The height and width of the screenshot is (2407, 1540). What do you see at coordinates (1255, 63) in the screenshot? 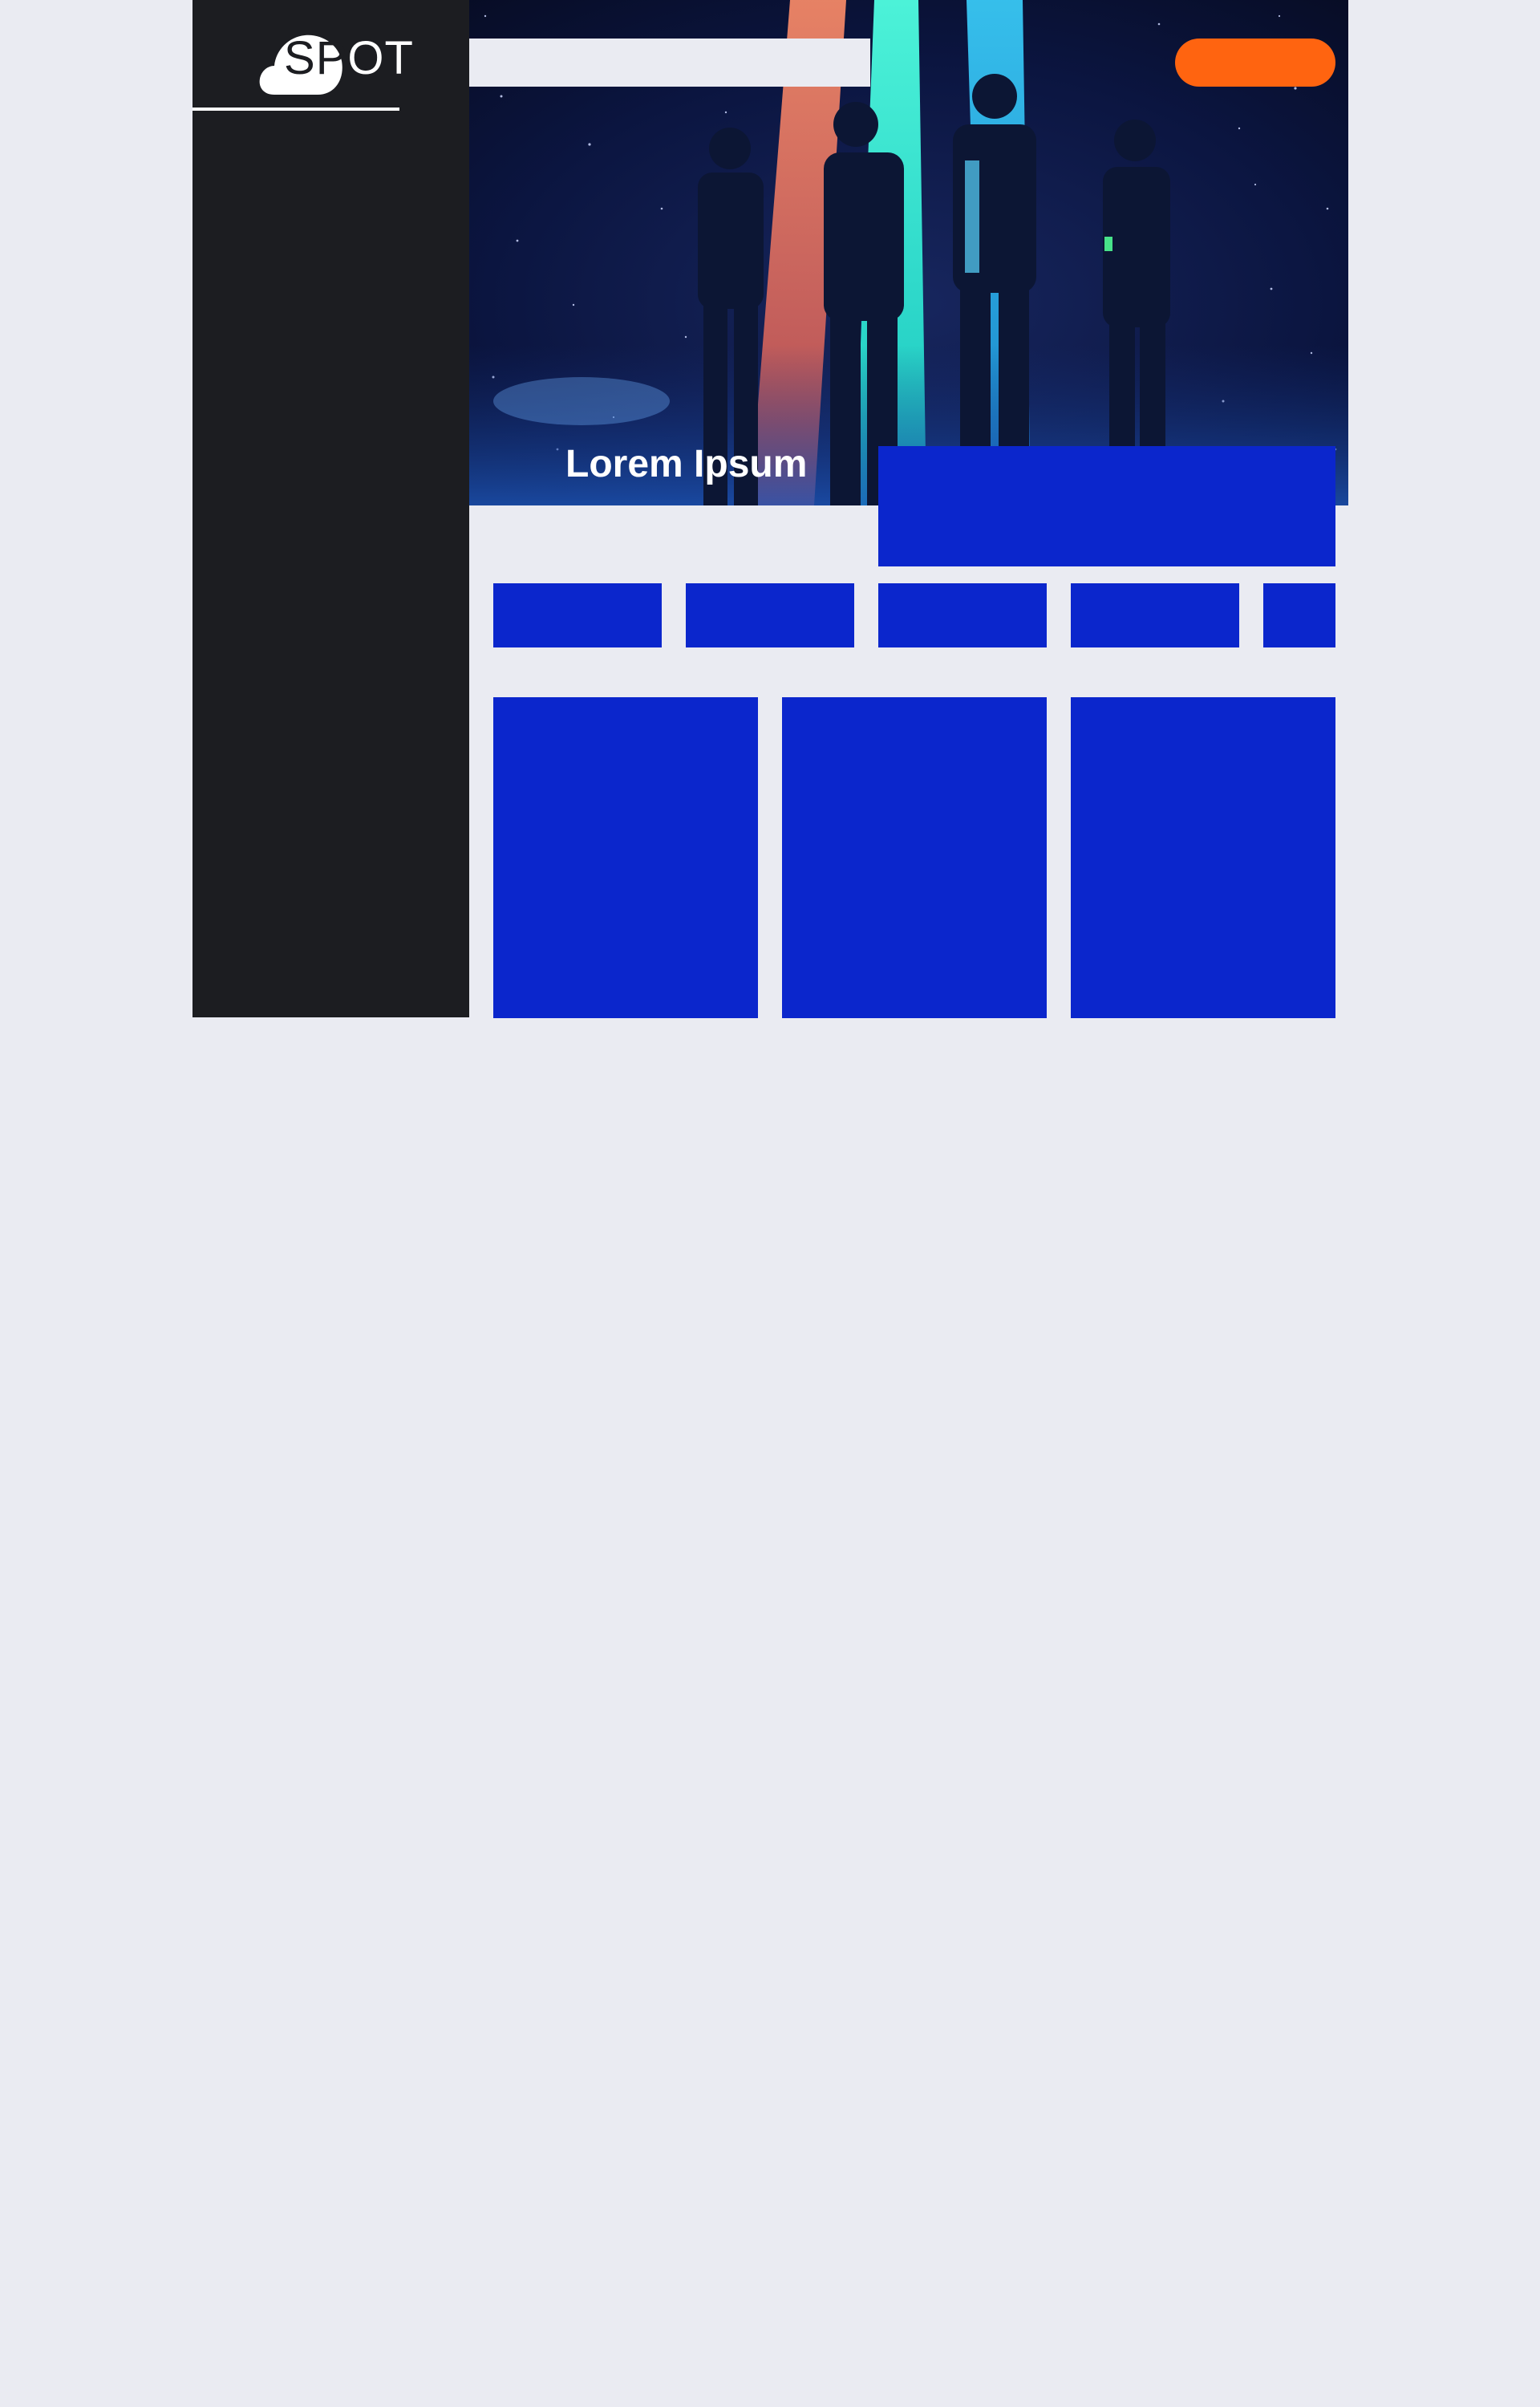
I see `cta-button` at bounding box center [1255, 63].